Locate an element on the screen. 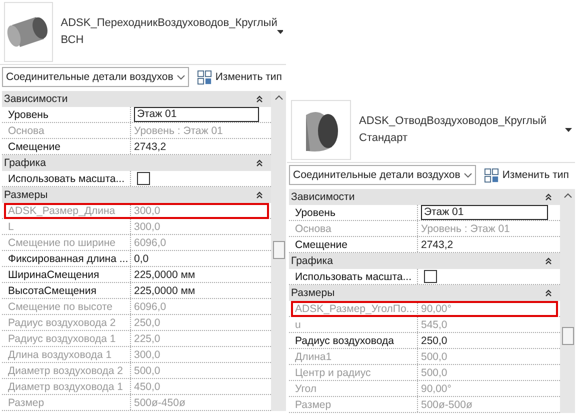 The width and height of the screenshot is (576, 414). property-value: 450,0 is located at coordinates (147, 387).